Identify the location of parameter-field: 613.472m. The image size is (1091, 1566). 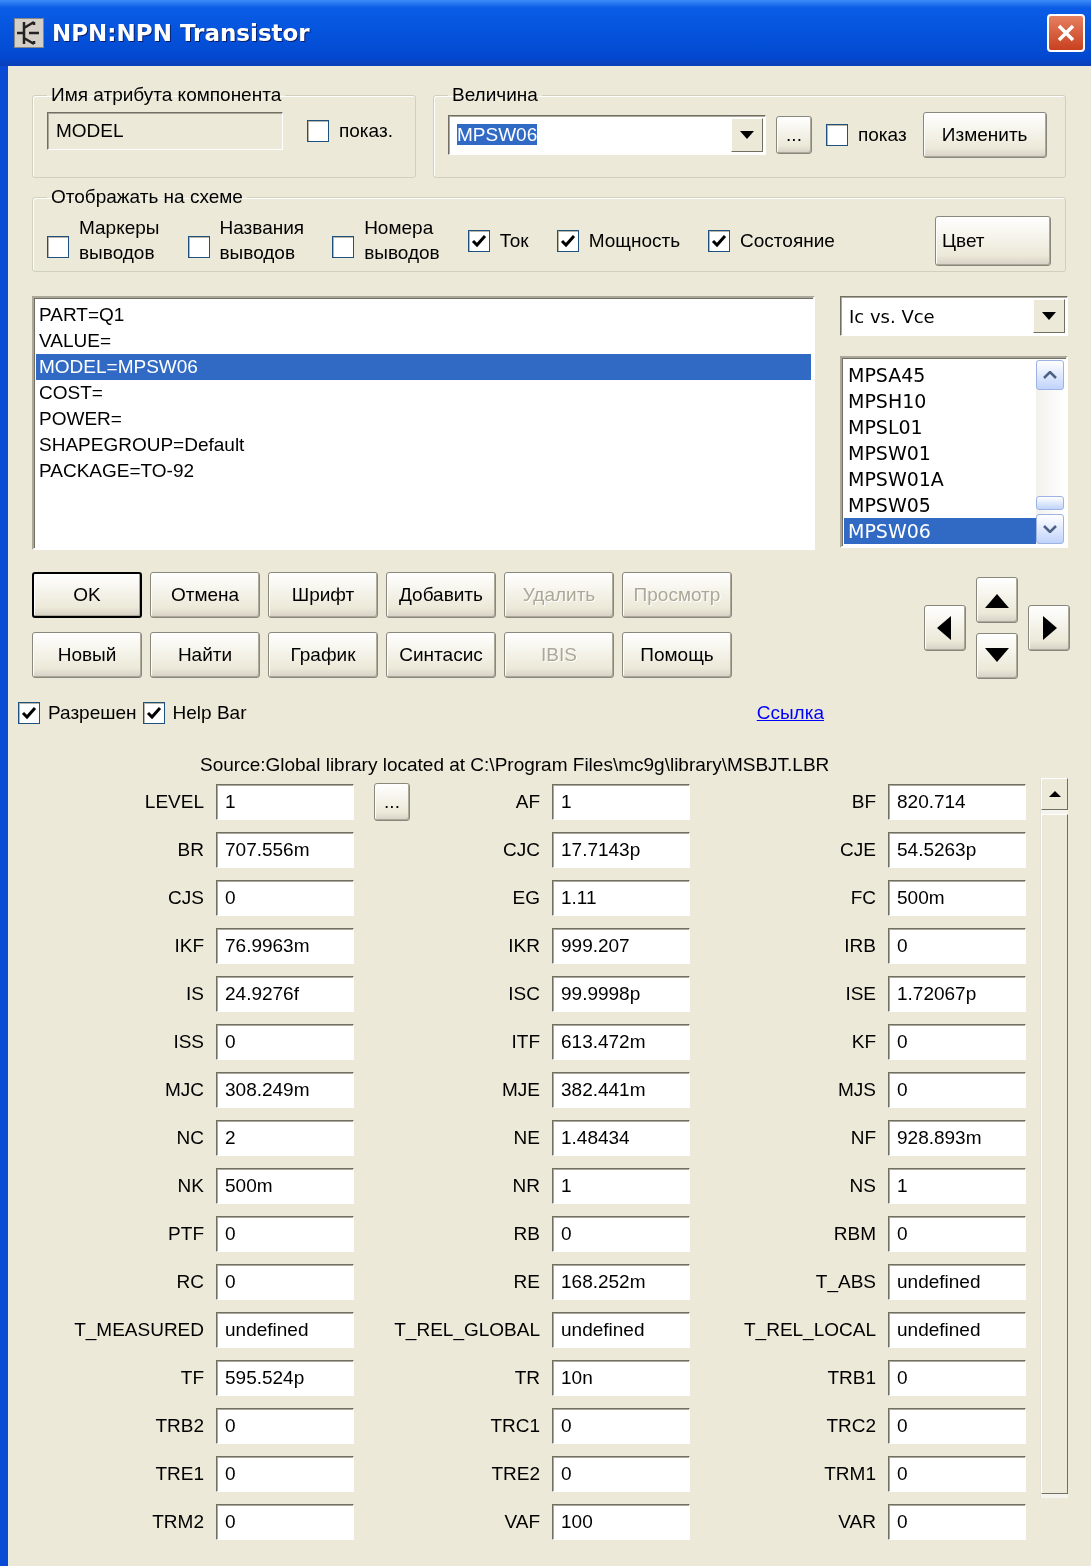
(621, 1042).